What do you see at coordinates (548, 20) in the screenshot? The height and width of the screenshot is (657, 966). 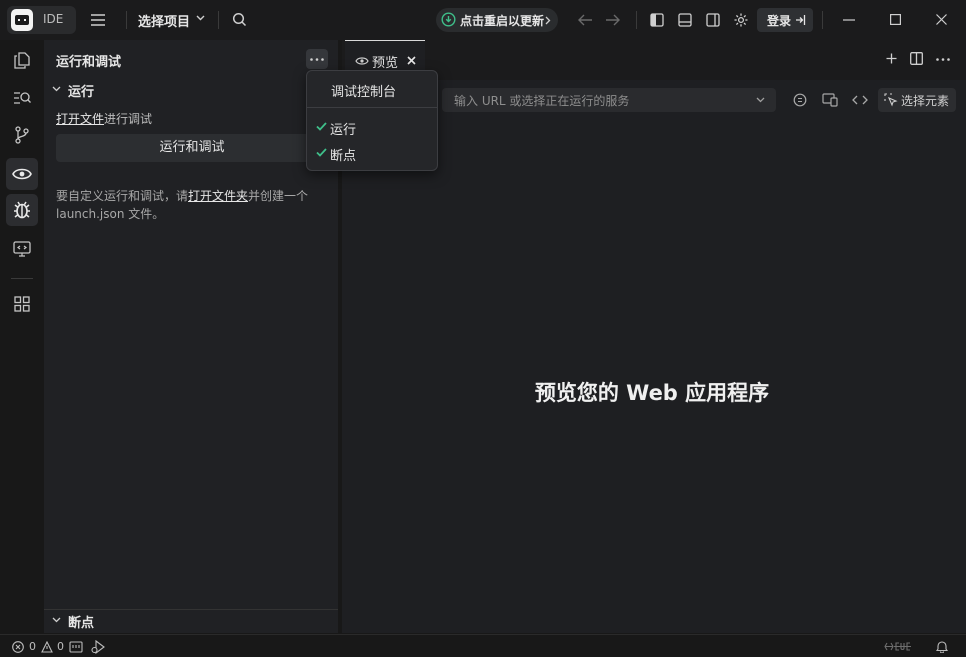 I see `chevron-right-icon` at bounding box center [548, 20].